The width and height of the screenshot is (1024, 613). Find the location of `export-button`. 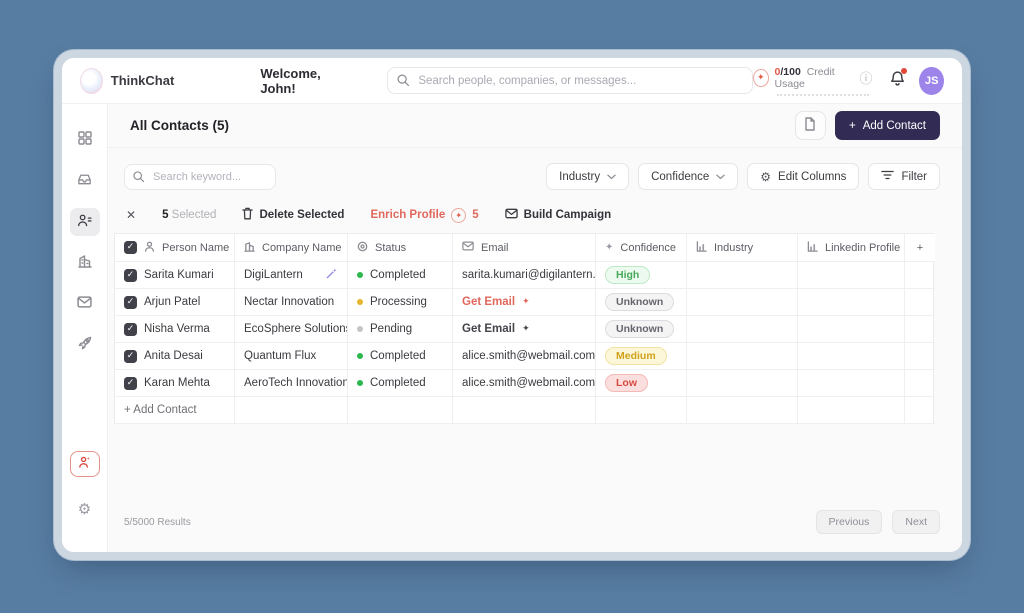

export-button is located at coordinates (810, 125).